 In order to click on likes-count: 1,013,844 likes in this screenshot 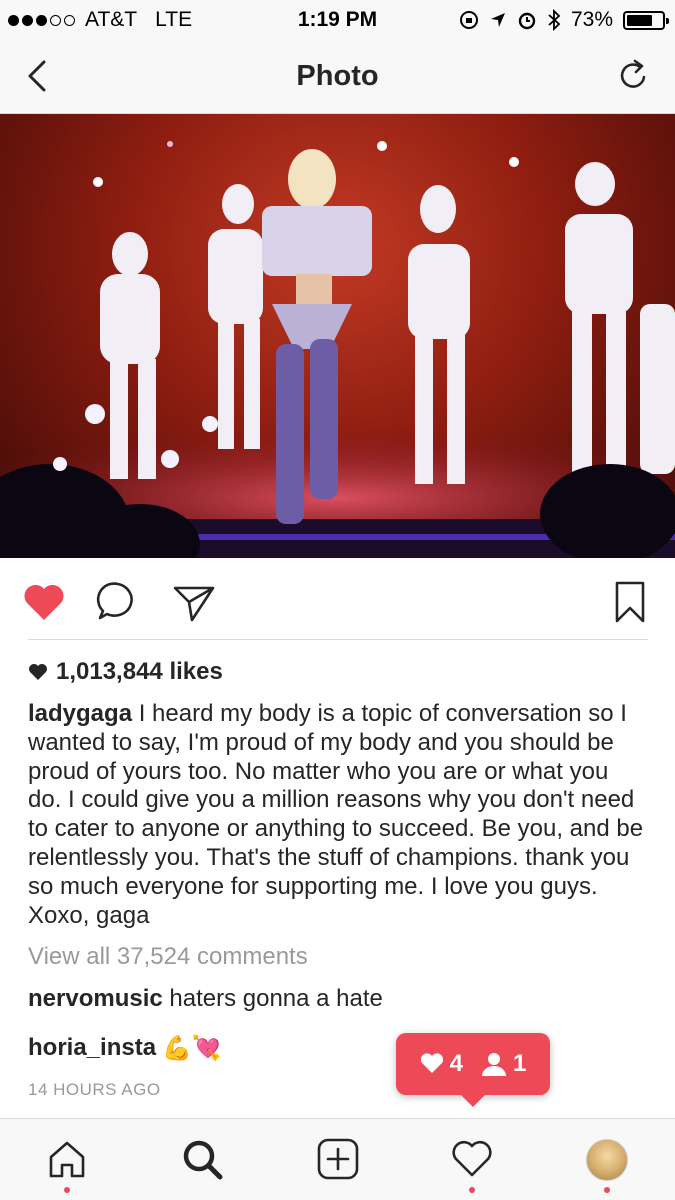, I will do `click(125, 672)`.